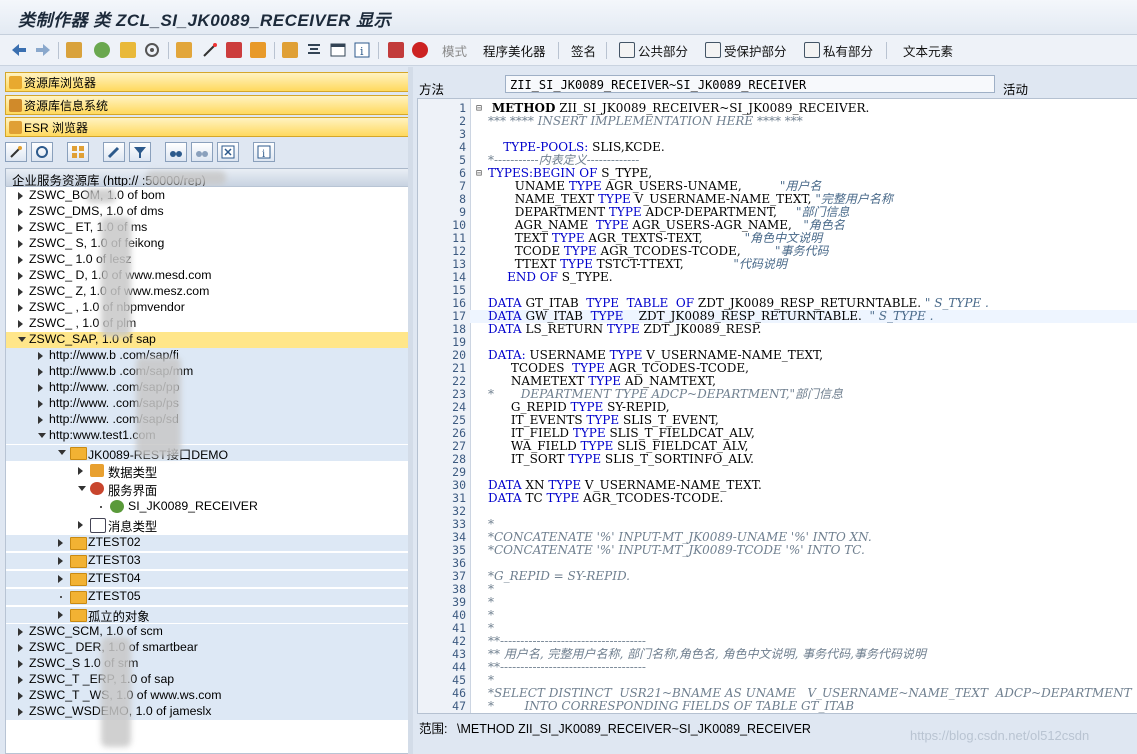 The width and height of the screenshot is (1137, 754). I want to click on breakpoint-icon, so click(396, 50).